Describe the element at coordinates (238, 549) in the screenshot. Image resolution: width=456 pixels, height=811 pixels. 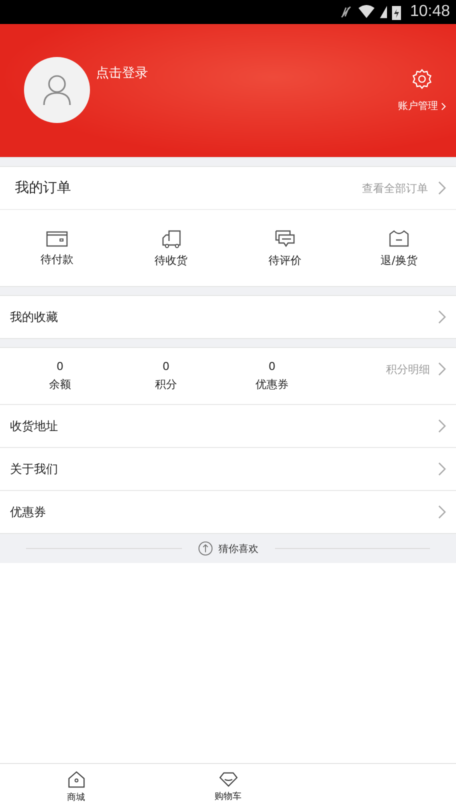
I see `recommend-title: 猜你喜欢` at that location.